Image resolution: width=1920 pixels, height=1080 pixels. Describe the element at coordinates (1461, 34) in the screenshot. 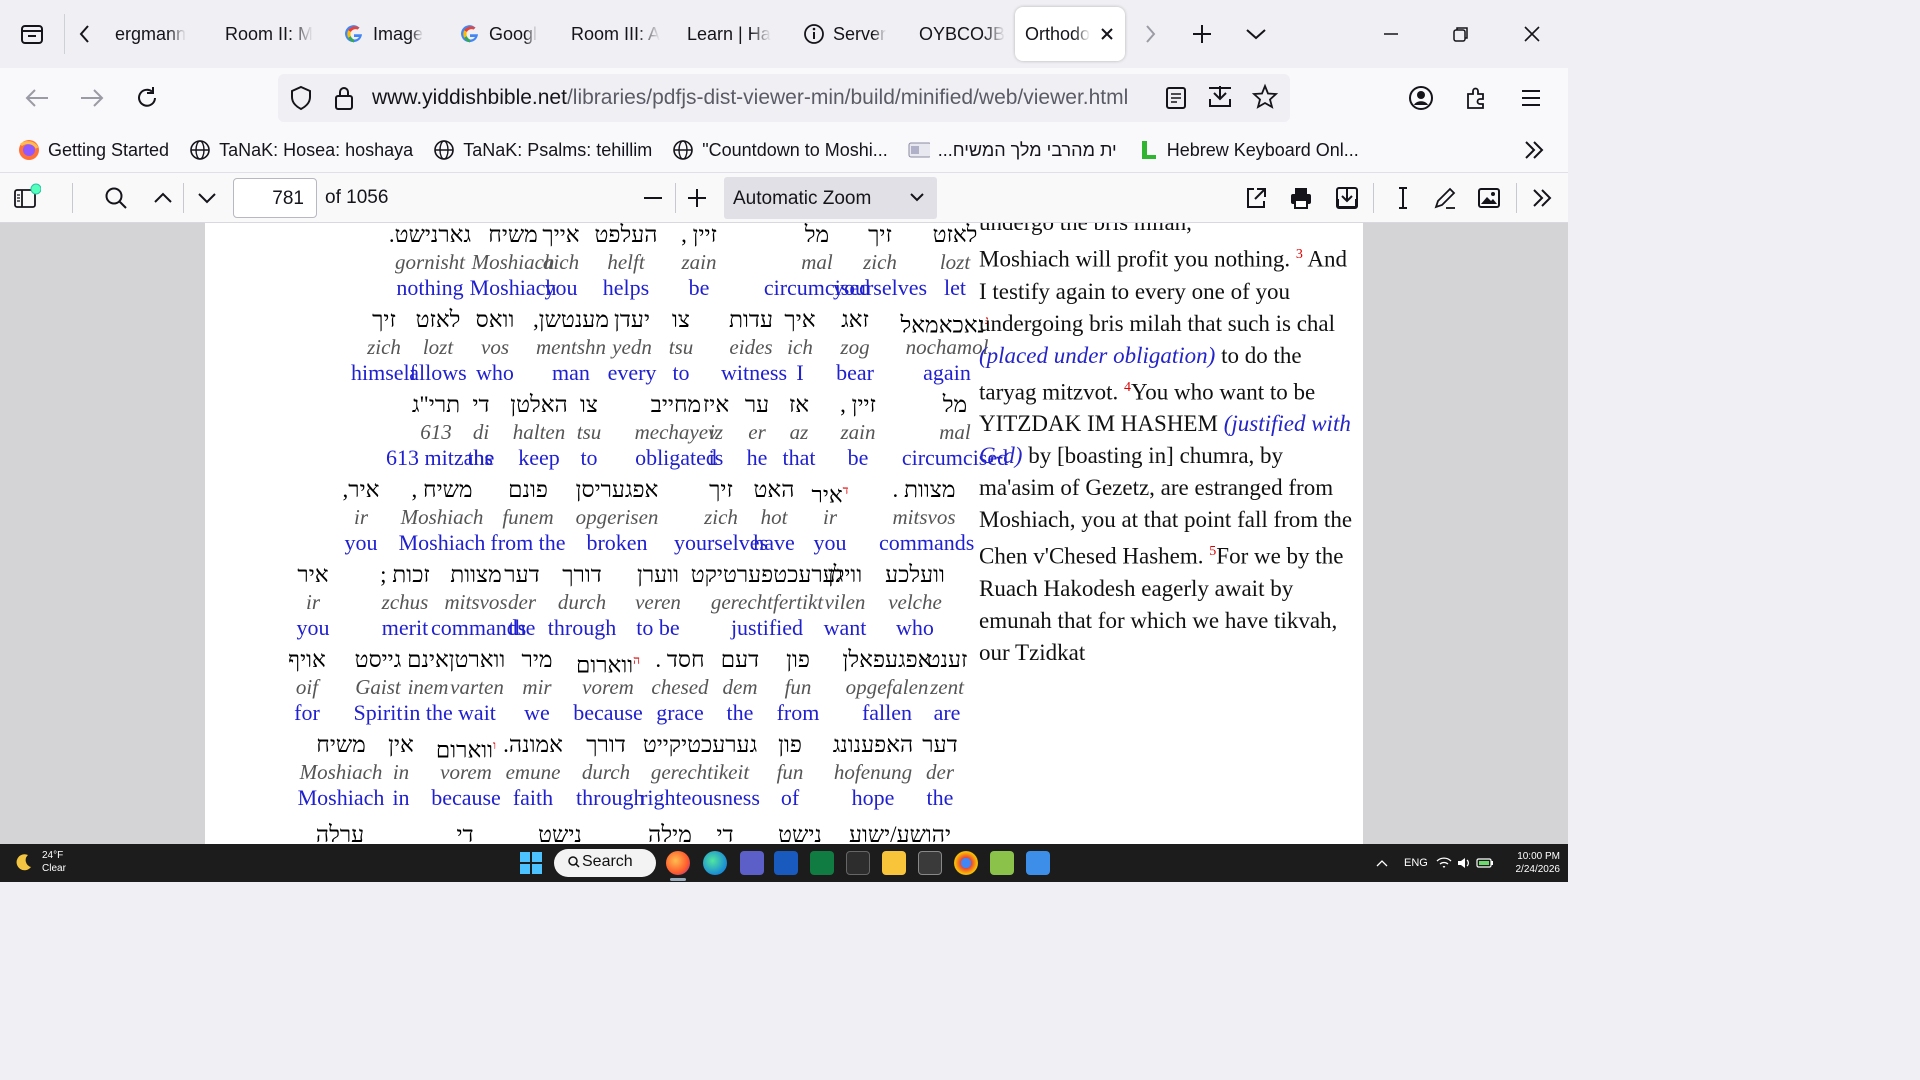

I see `restore-button` at that location.